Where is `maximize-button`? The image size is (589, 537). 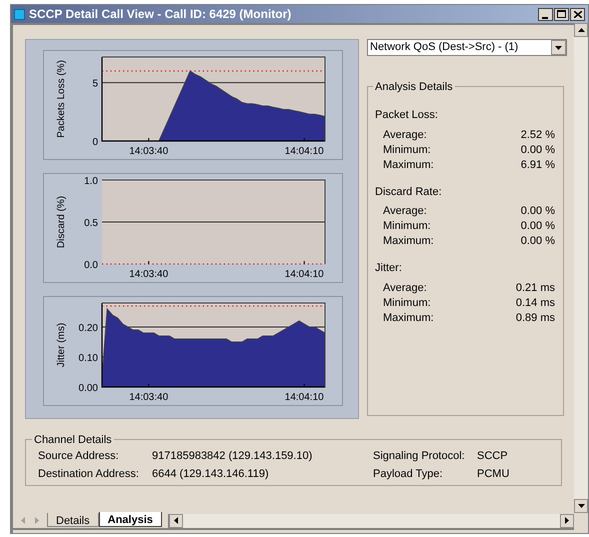 maximize-button is located at coordinates (561, 14).